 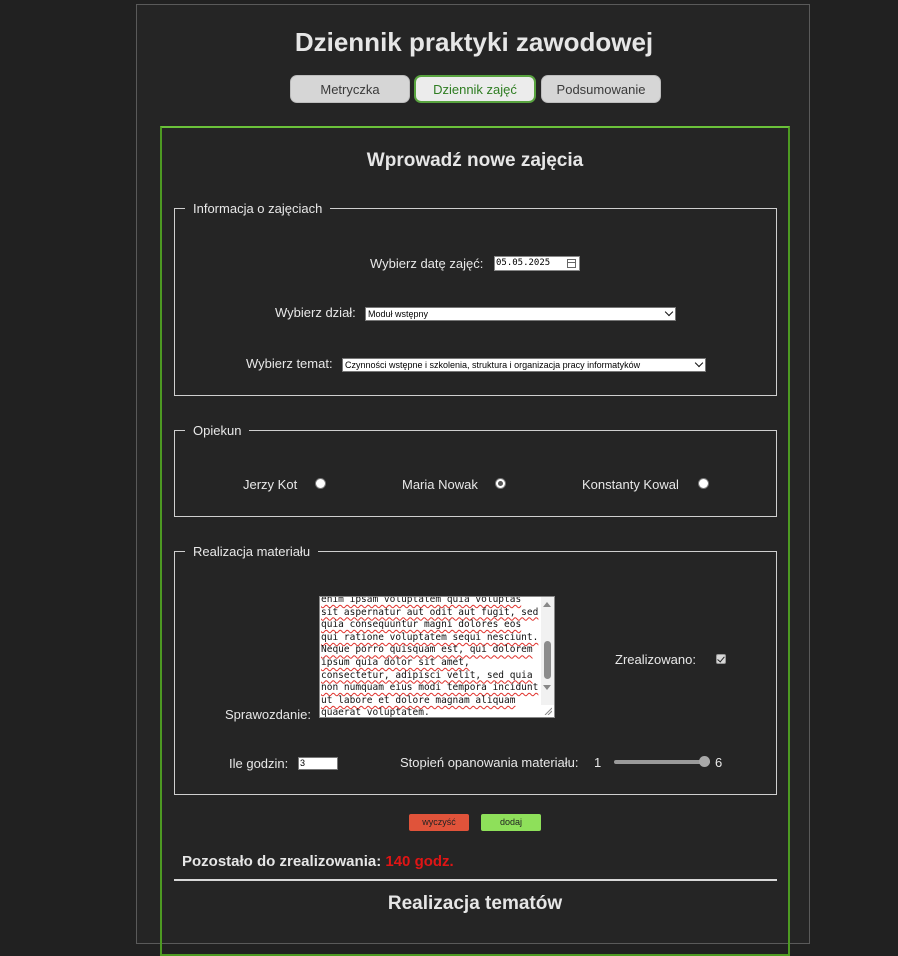 What do you see at coordinates (217, 431) in the screenshot?
I see `guardian-legend: Opiekun` at bounding box center [217, 431].